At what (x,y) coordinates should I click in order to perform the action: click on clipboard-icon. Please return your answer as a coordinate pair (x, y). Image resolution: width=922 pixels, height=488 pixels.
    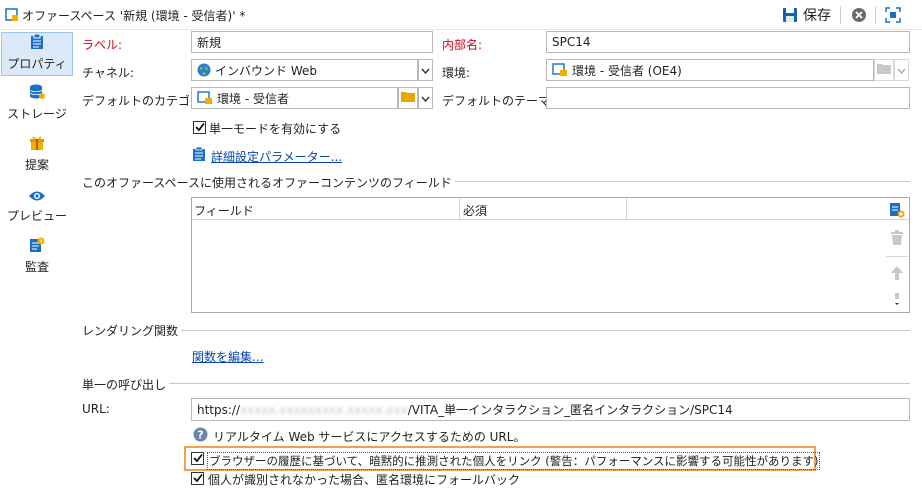
    Looking at the image, I should click on (37, 43).